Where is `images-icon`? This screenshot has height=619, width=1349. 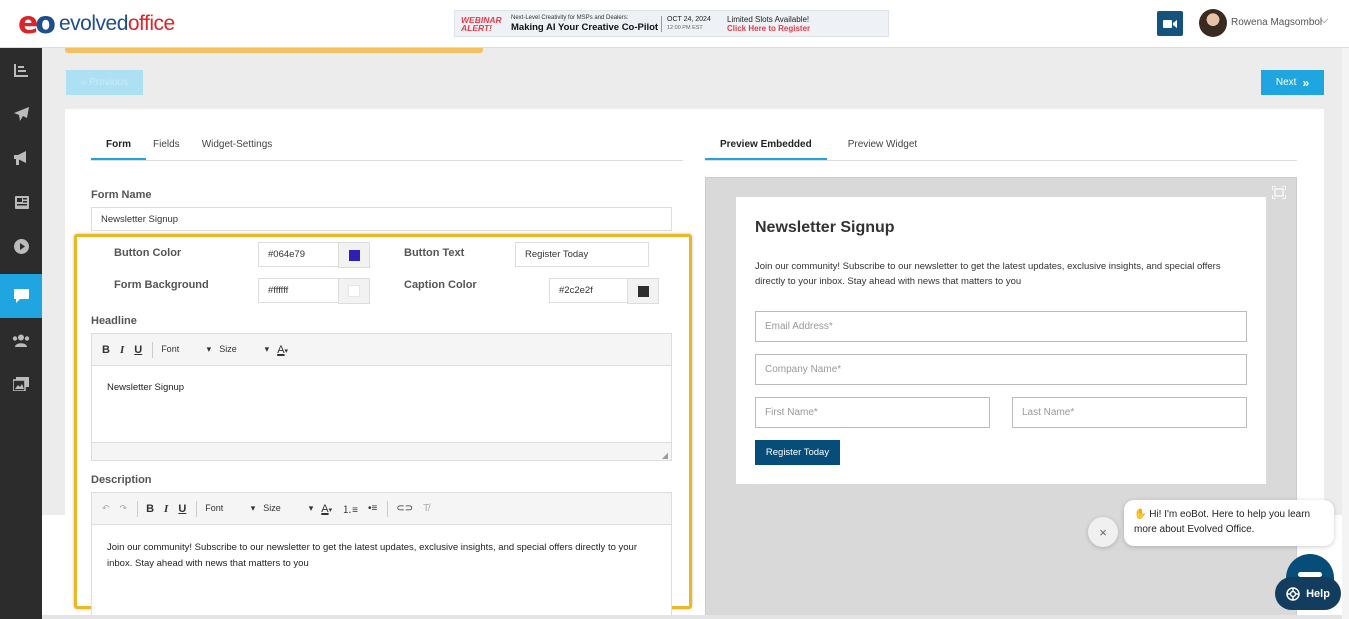
images-icon is located at coordinates (21, 384).